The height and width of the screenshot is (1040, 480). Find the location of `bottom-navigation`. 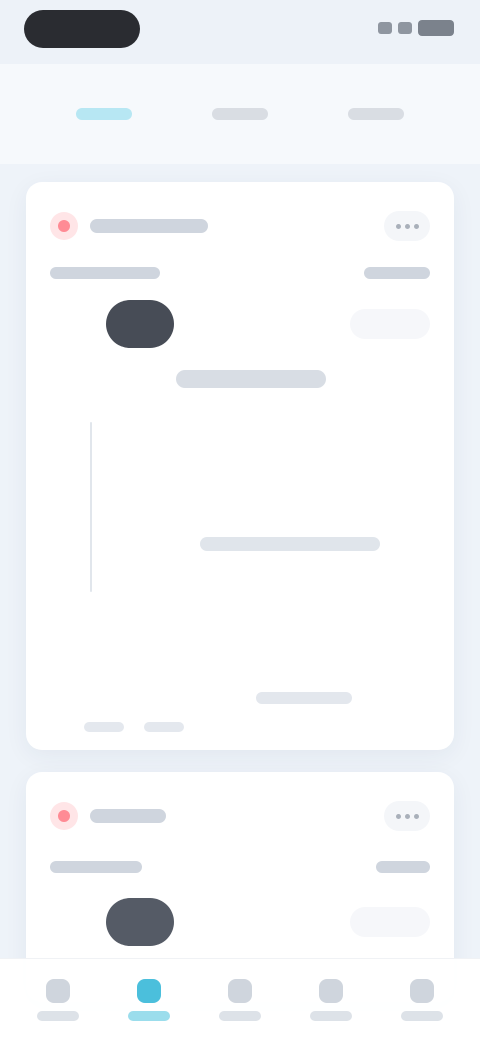

bottom-navigation is located at coordinates (240, 999).